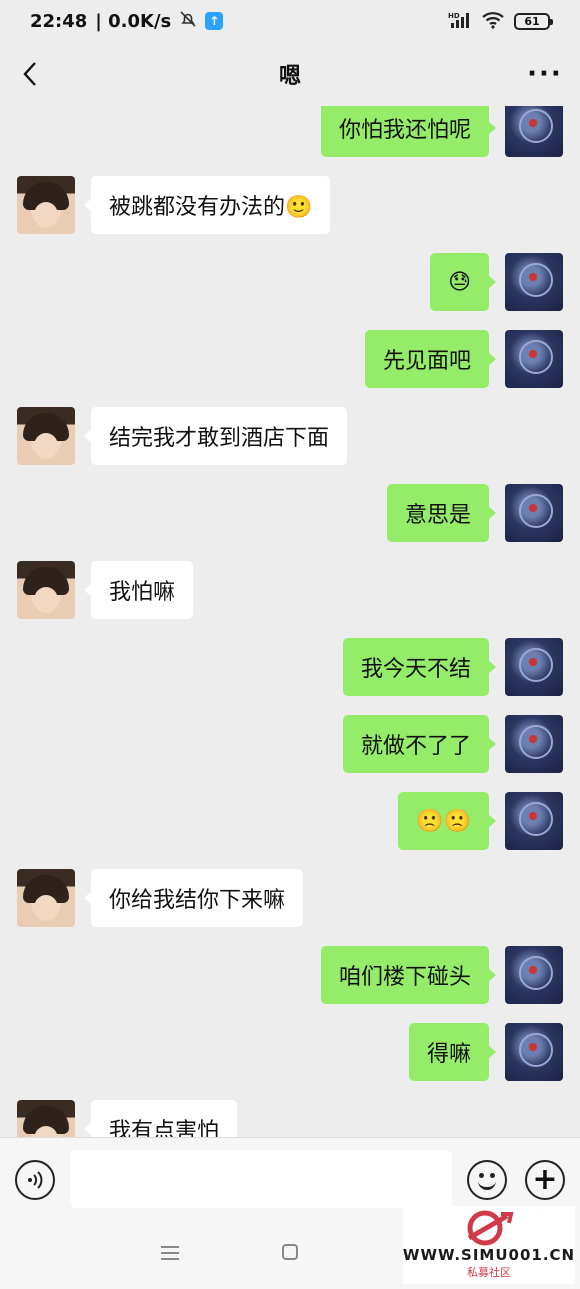  I want to click on status-time: 22:48, so click(59, 21).